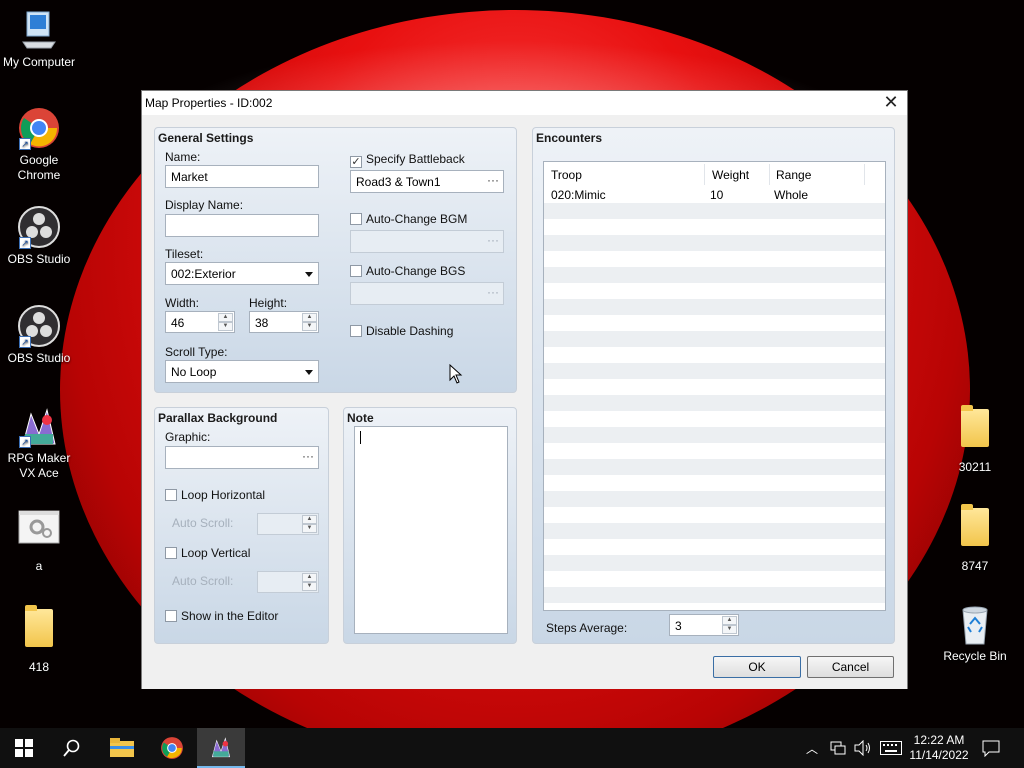 Image resolution: width=1024 pixels, height=768 pixels. I want to click on width-spin-buttons: ▲ ▼, so click(225, 322).